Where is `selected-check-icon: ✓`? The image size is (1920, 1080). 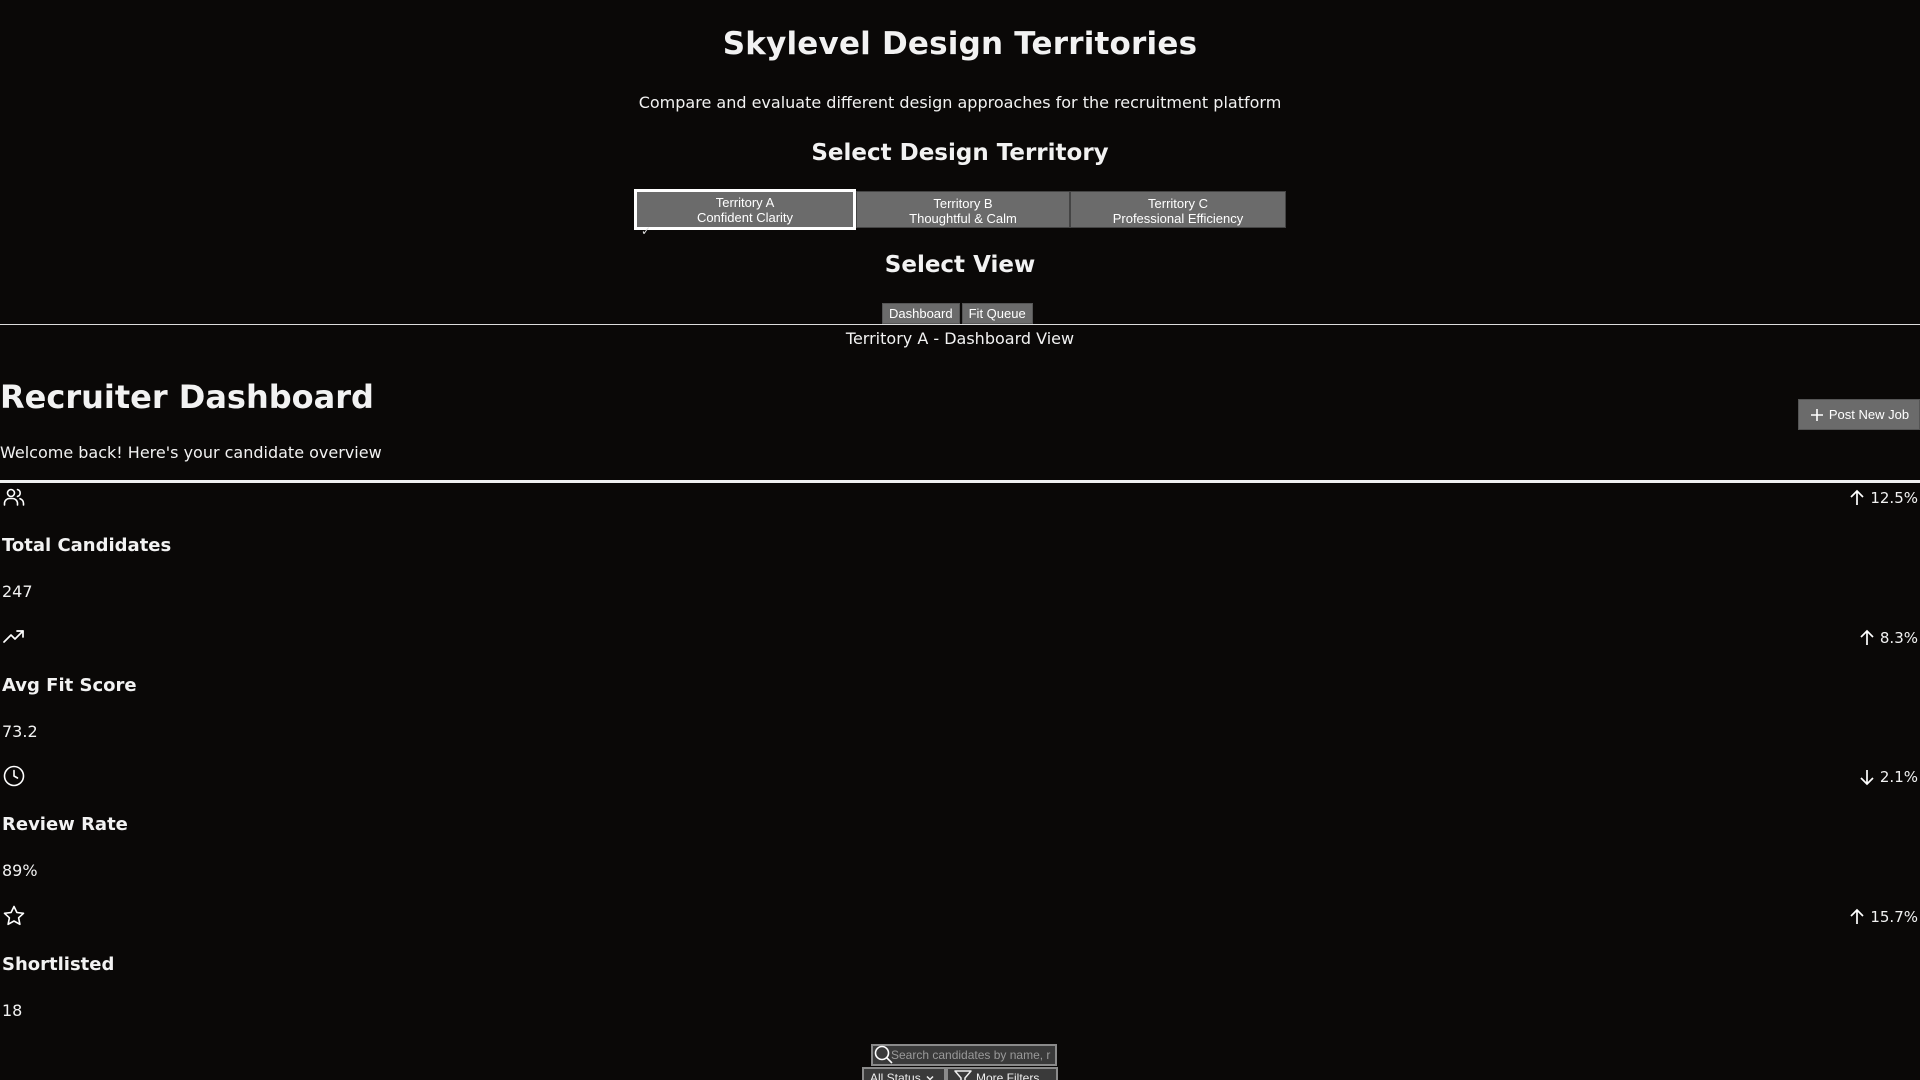
selected-check-icon: ✓ is located at coordinates (646, 231).